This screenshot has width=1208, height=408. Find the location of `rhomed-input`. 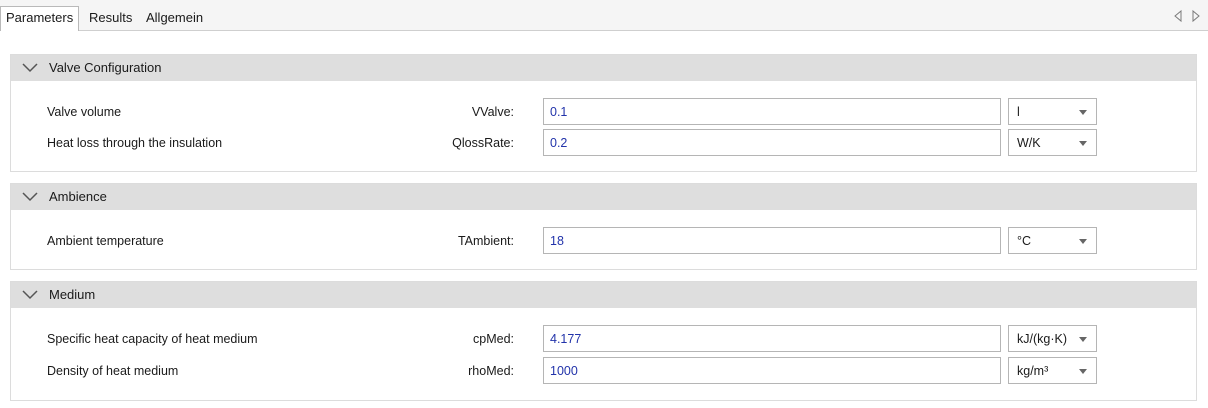

rhomed-input is located at coordinates (772, 370).